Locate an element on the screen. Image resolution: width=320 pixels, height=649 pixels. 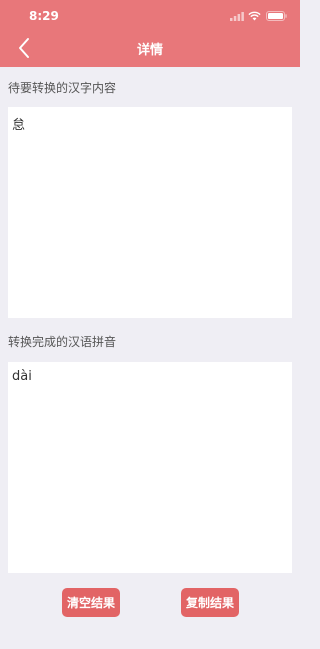
status-bar: 8:29 is located at coordinates (150, 15).